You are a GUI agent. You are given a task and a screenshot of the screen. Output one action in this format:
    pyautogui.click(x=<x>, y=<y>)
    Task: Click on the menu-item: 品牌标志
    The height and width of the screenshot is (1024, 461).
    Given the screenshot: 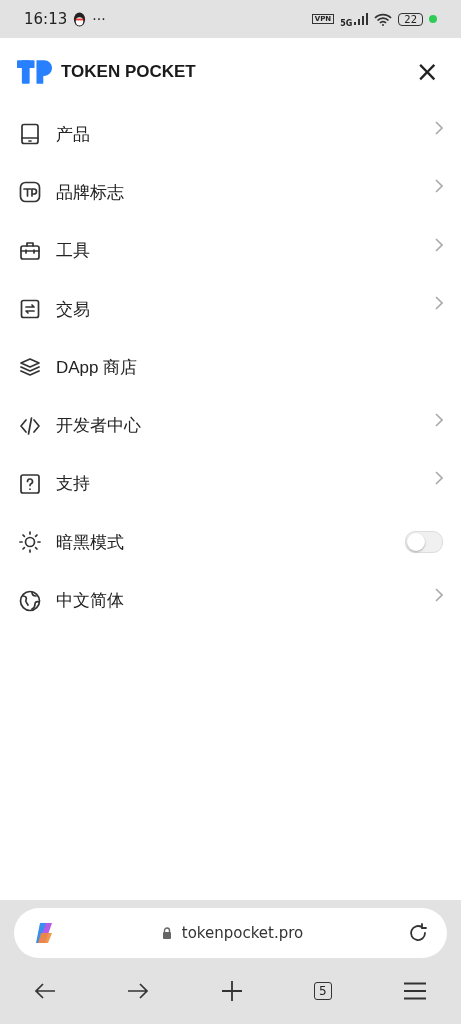 What is the action you would take?
    pyautogui.click(x=230, y=192)
    